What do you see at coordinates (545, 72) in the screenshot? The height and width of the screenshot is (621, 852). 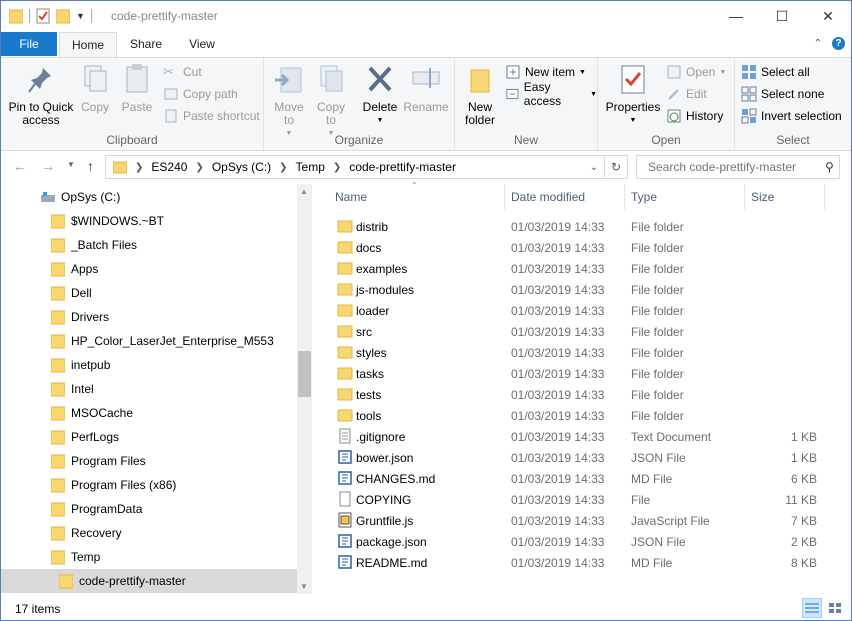 I see `new-item-button: New item ▼` at bounding box center [545, 72].